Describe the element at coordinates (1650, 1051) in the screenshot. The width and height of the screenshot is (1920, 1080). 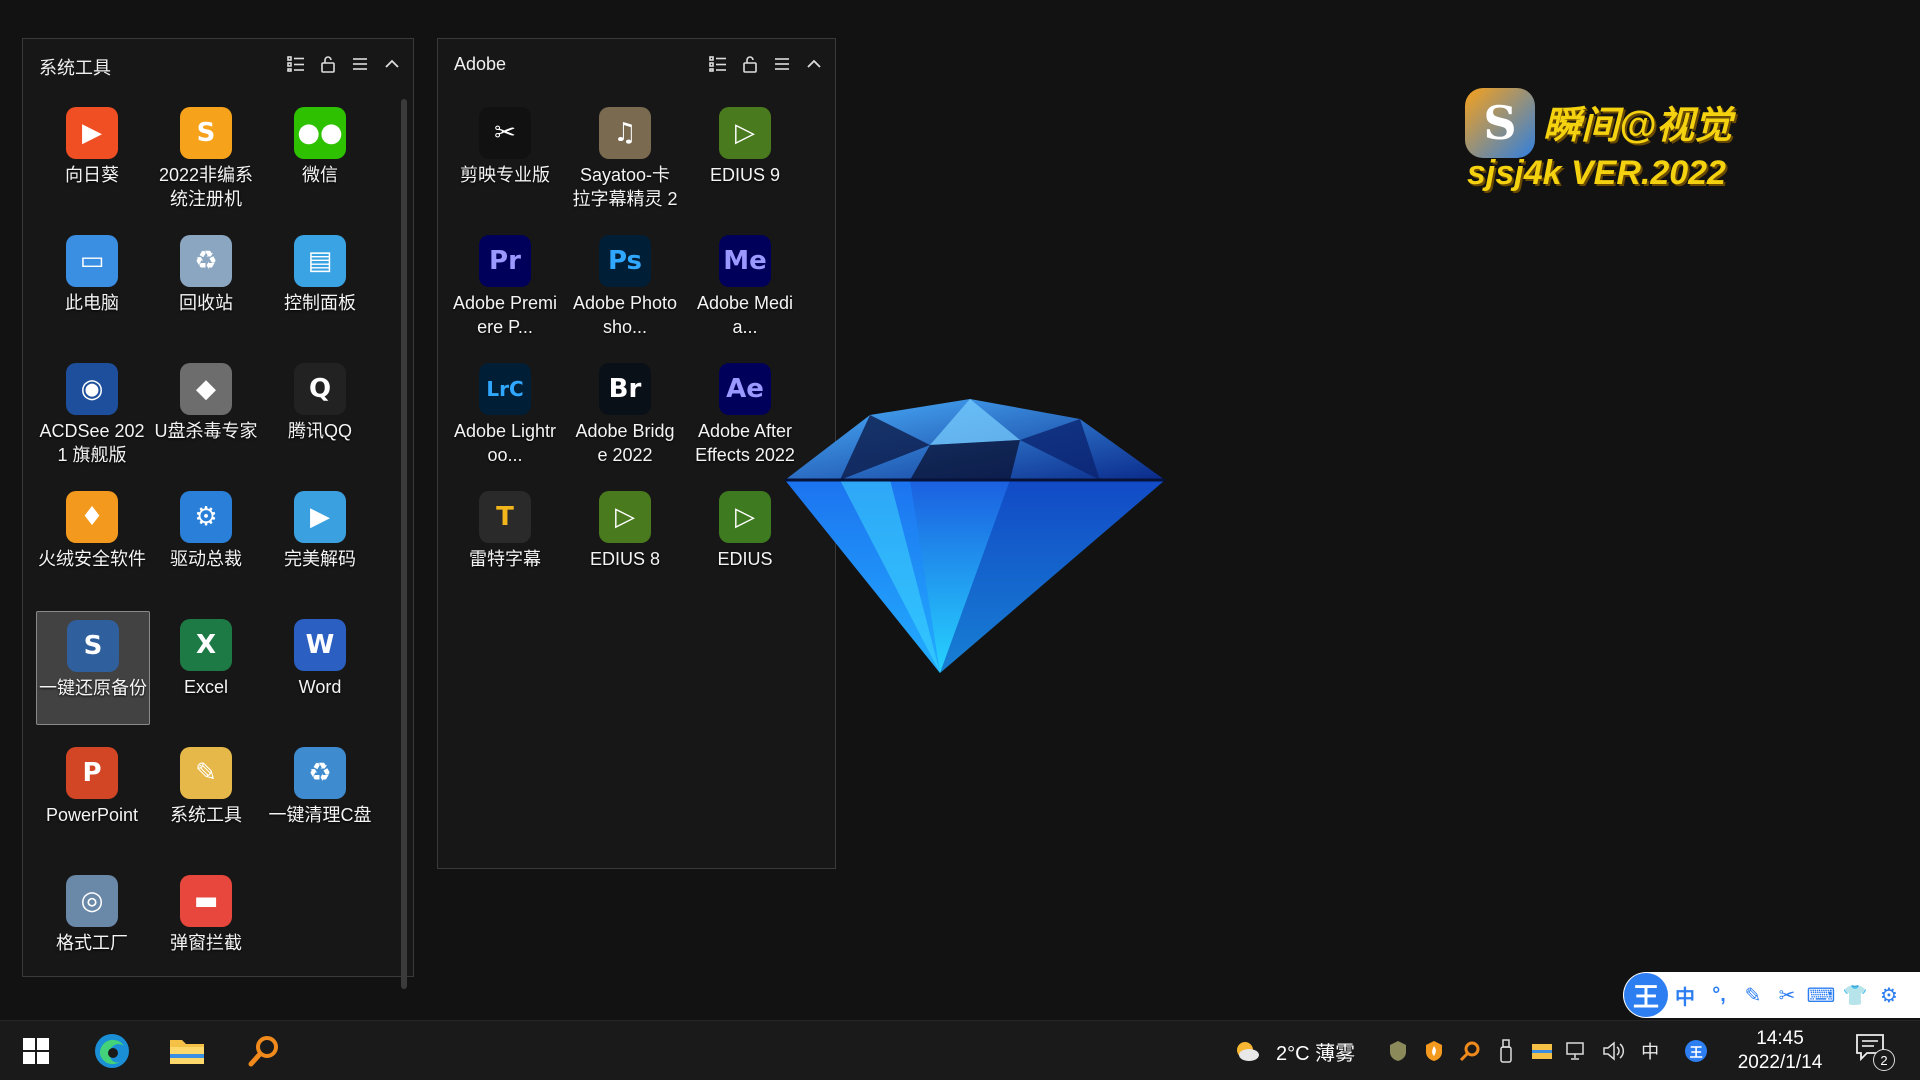
I see `ime-mode-indicator: 中` at that location.